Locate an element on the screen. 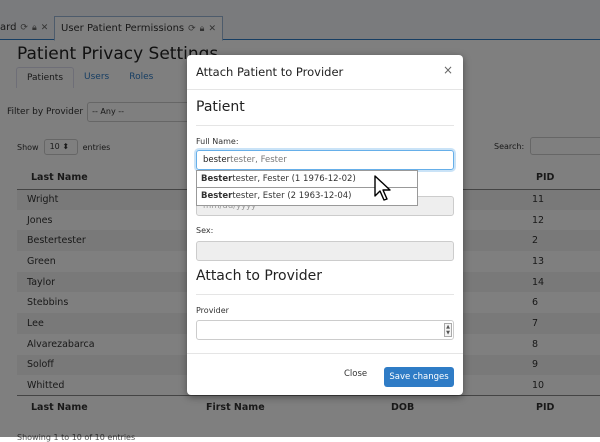 Image resolution: width=600 pixels, height=442 pixels. close-button: Close is located at coordinates (355, 374).